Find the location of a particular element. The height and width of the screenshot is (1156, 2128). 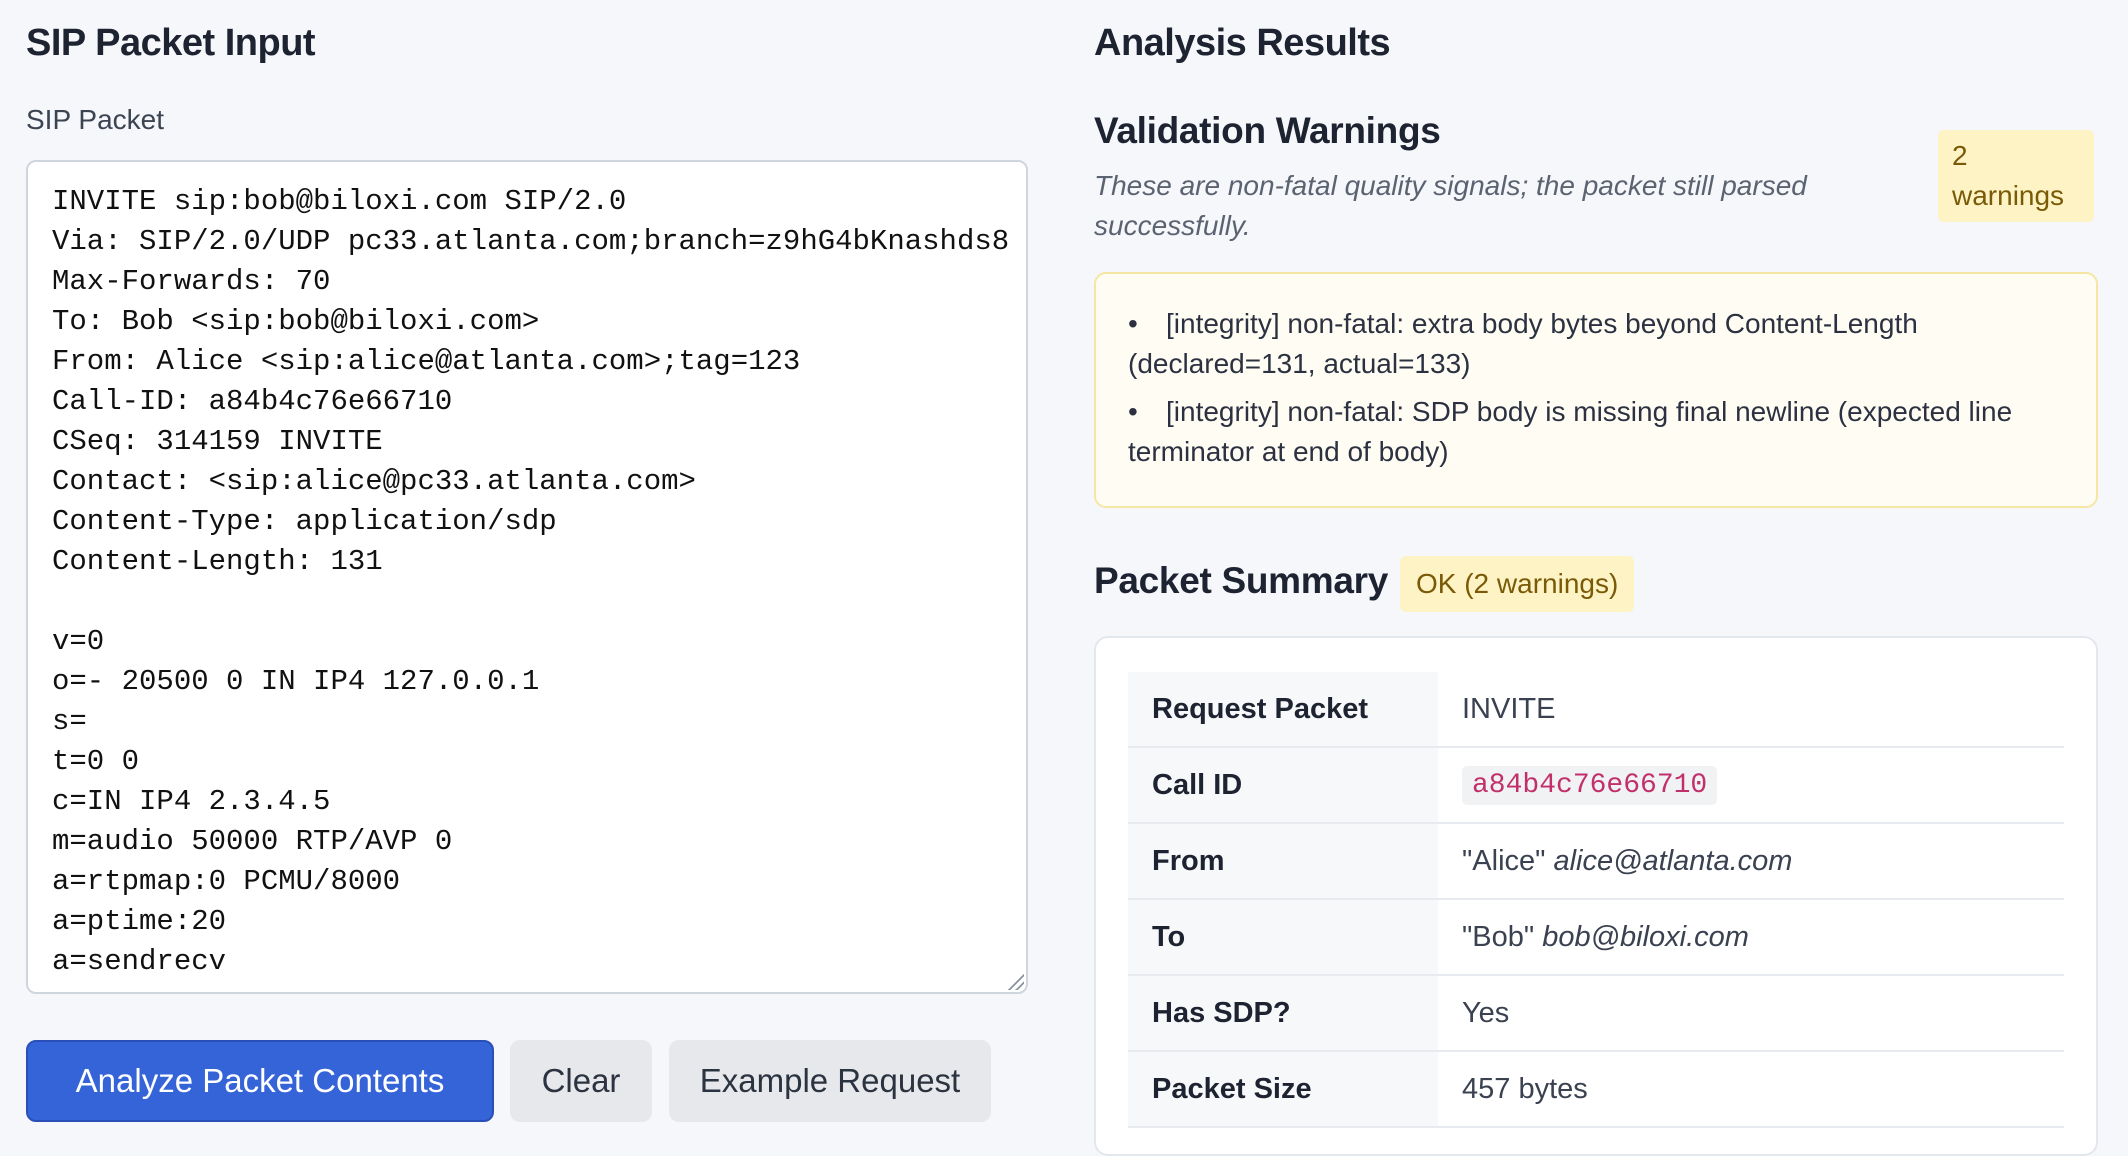

packet-line: c=IN IP4 2.3.4.5 is located at coordinates (191, 801).